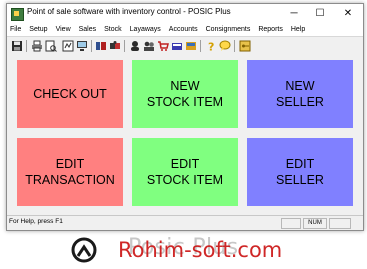  I want to click on help-icon: ?, so click(211, 47).